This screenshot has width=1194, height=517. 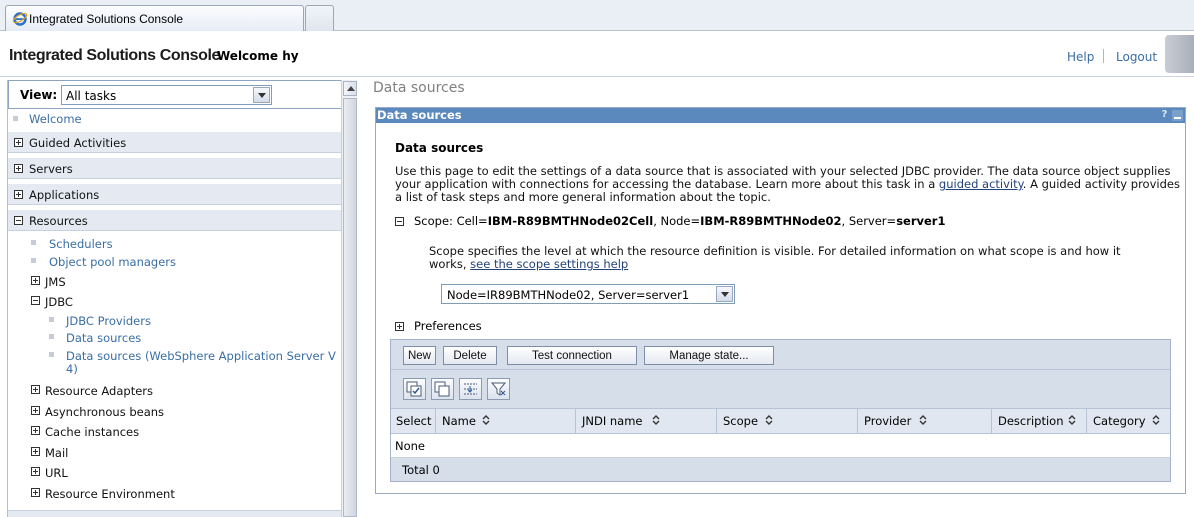 What do you see at coordinates (58, 221) in the screenshot?
I see `nav-category-label: Resources` at bounding box center [58, 221].